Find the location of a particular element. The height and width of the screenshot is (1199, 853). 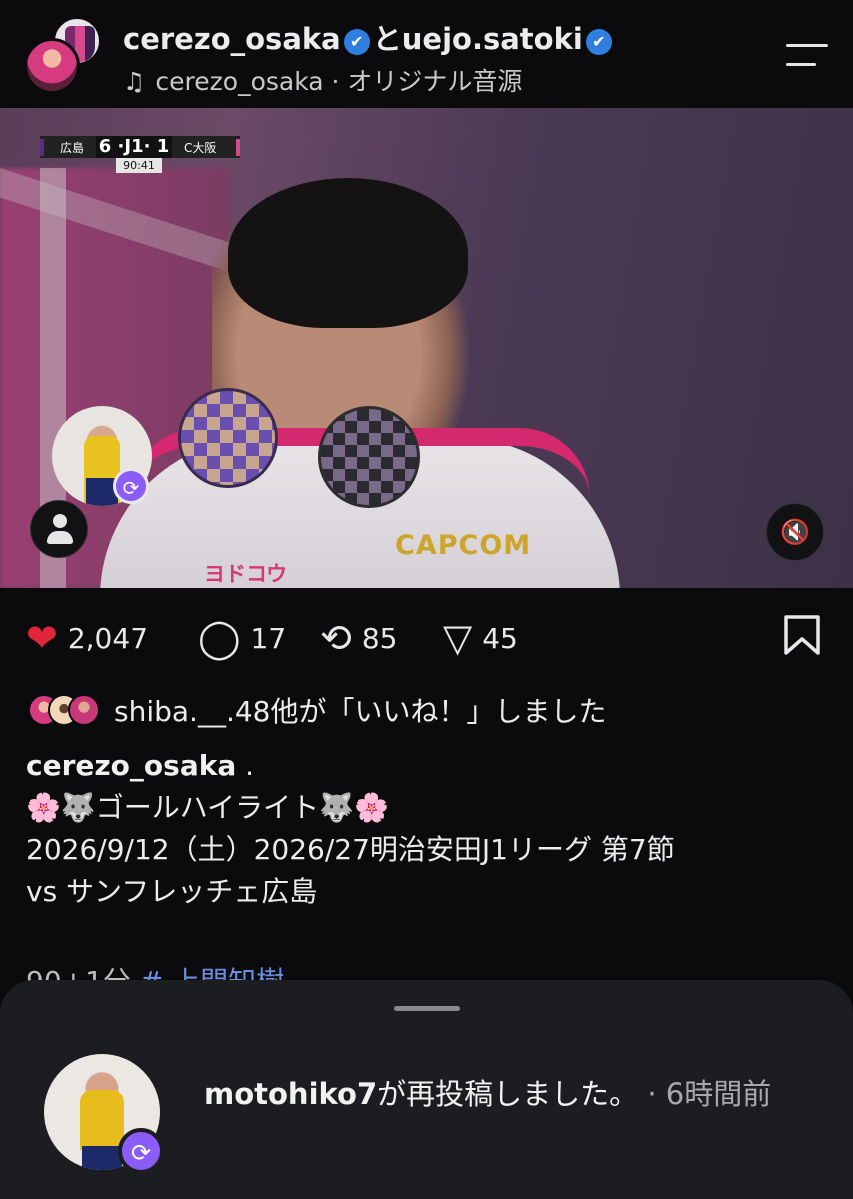

repost-message: が再投稿しました。 is located at coordinates (508, 1094).